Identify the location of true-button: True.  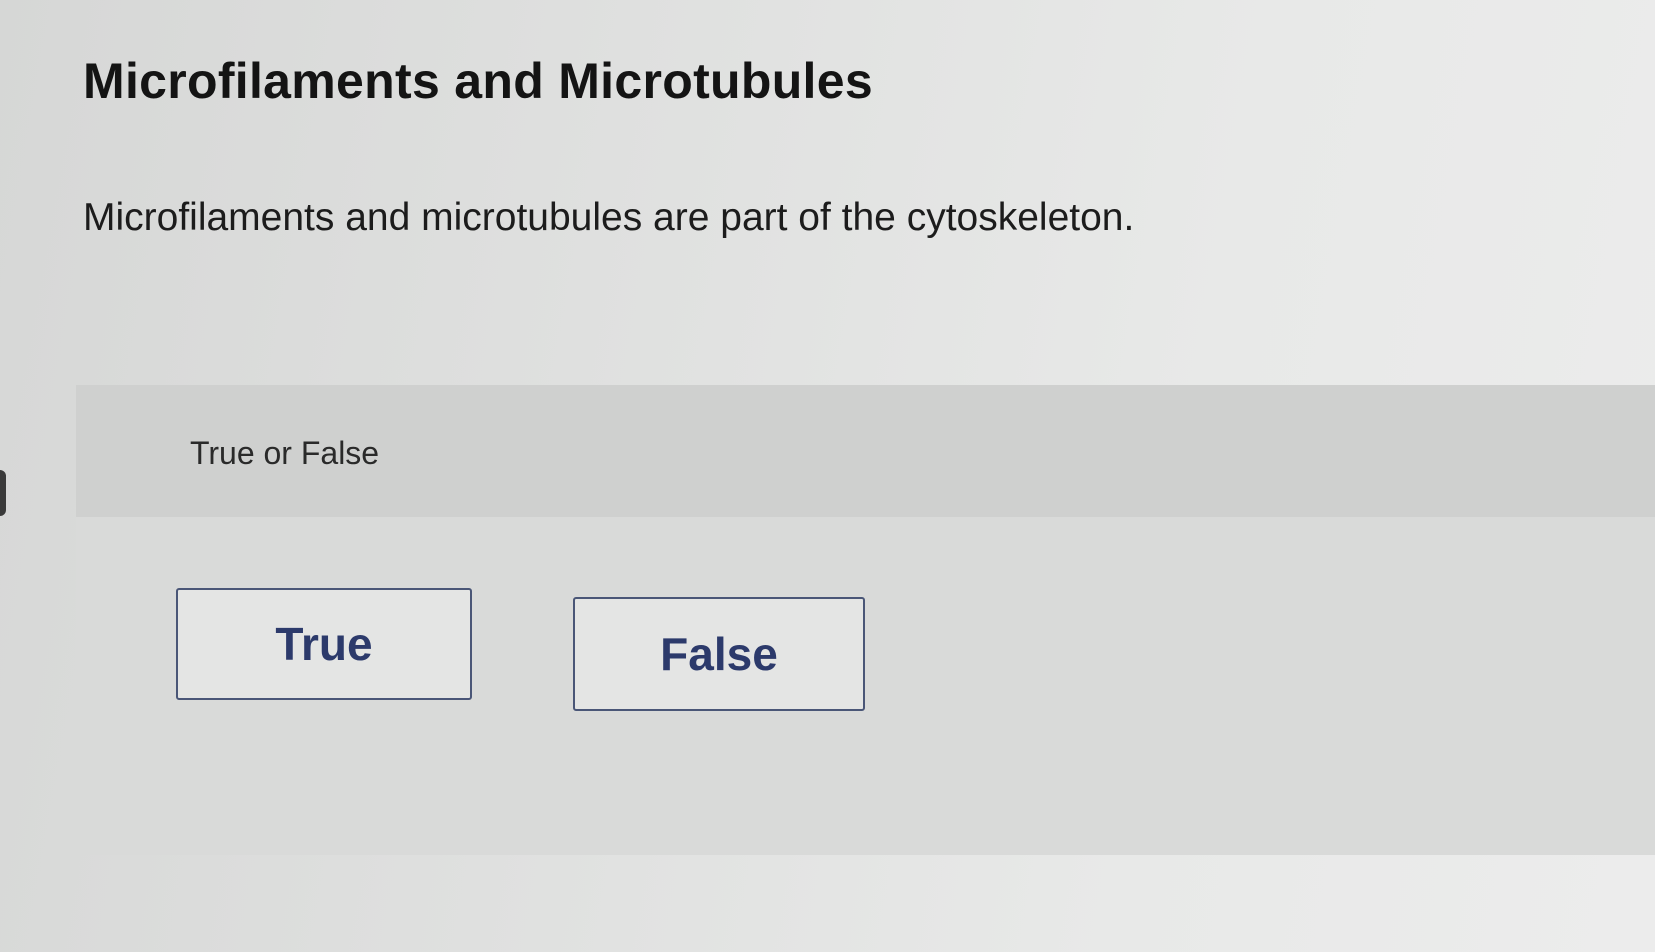
(324, 644).